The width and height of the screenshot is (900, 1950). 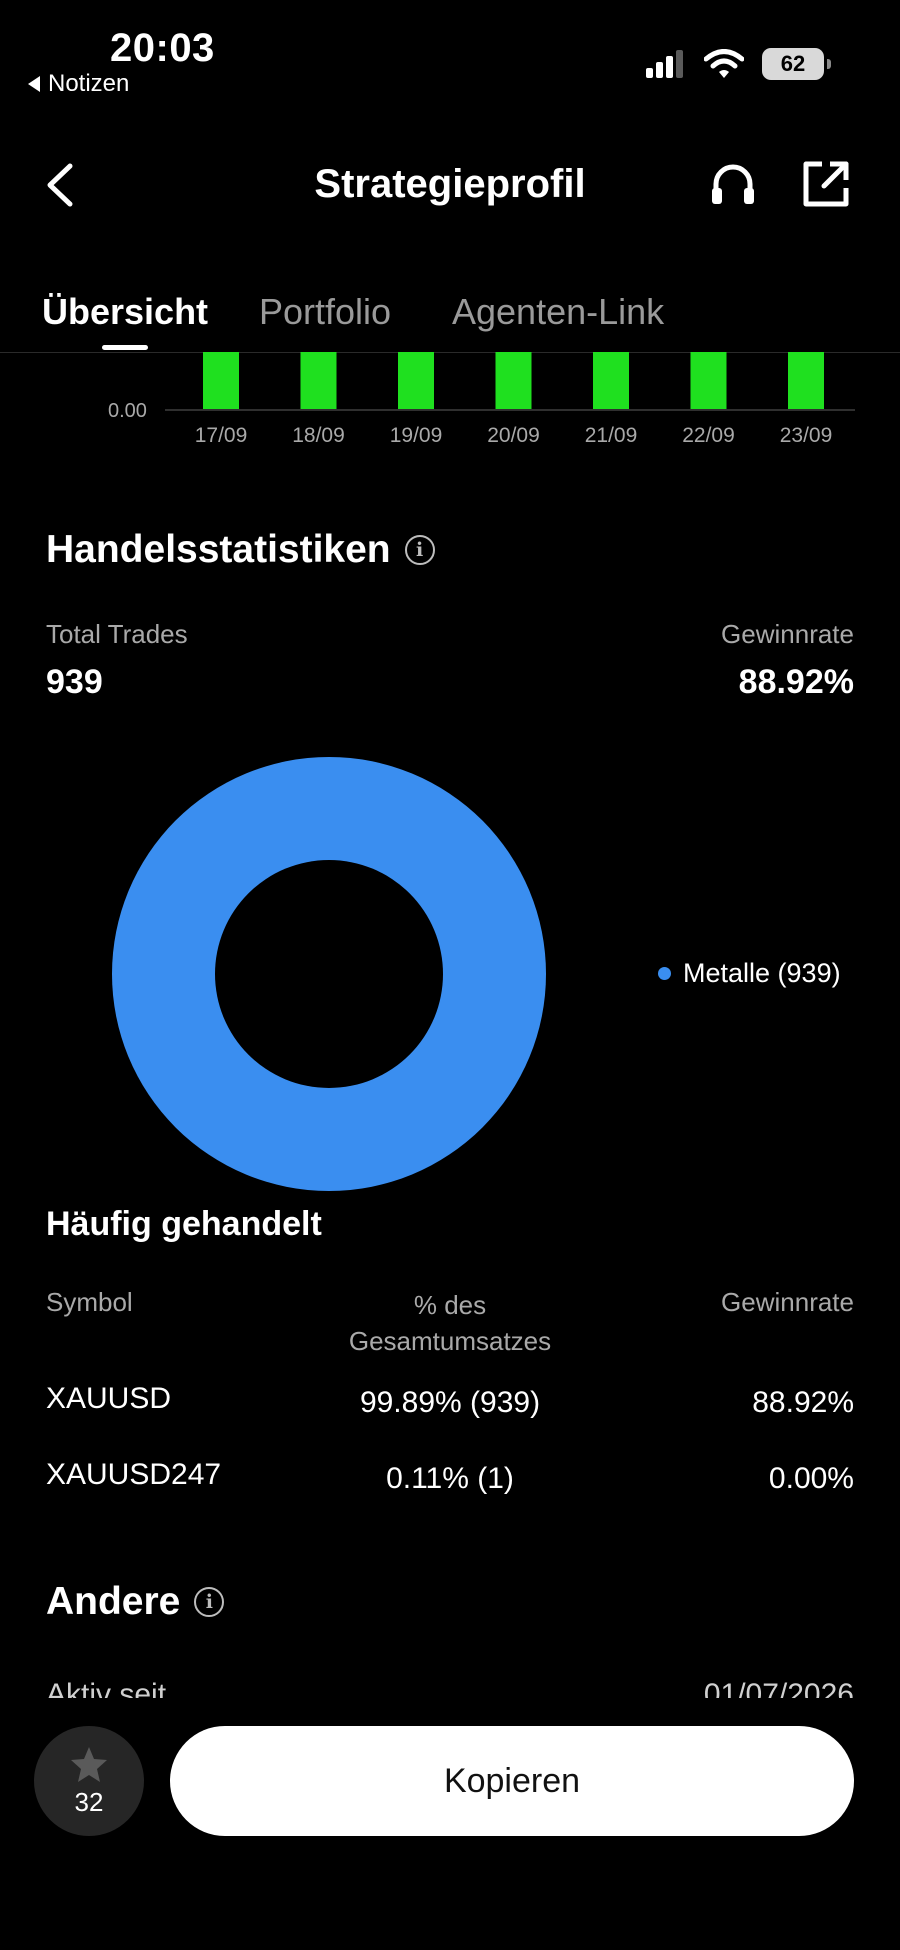 What do you see at coordinates (450, 1341) in the screenshot?
I see `col-header-share-line2: Gesamtumsatzes` at bounding box center [450, 1341].